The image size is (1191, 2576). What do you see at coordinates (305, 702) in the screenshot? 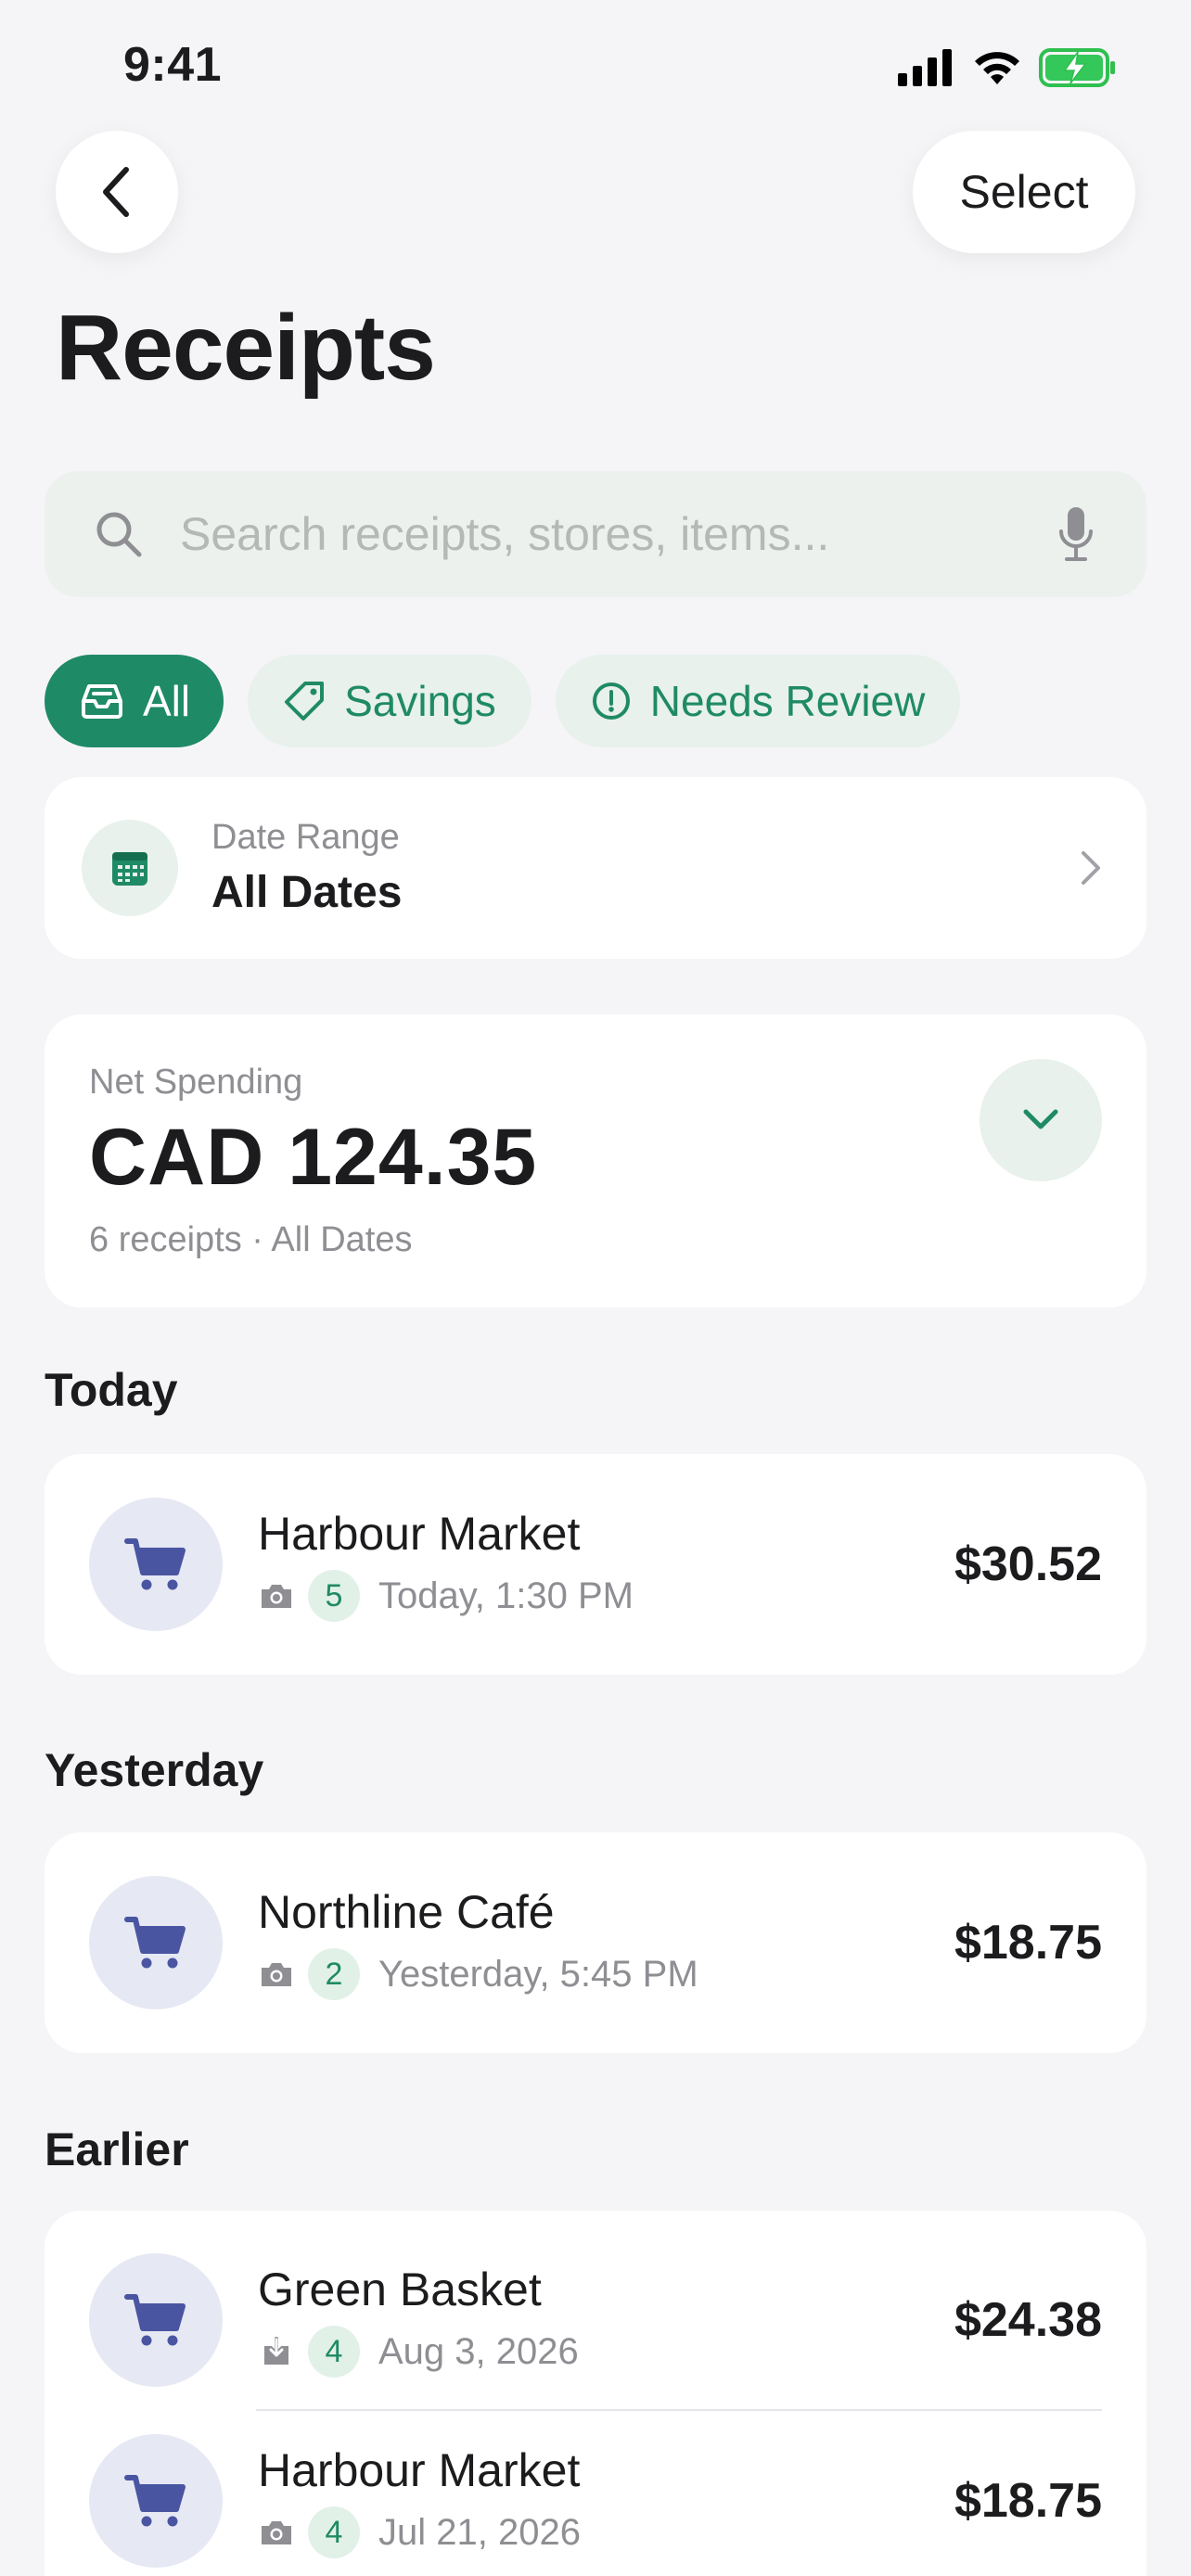
I see `tag-icon` at bounding box center [305, 702].